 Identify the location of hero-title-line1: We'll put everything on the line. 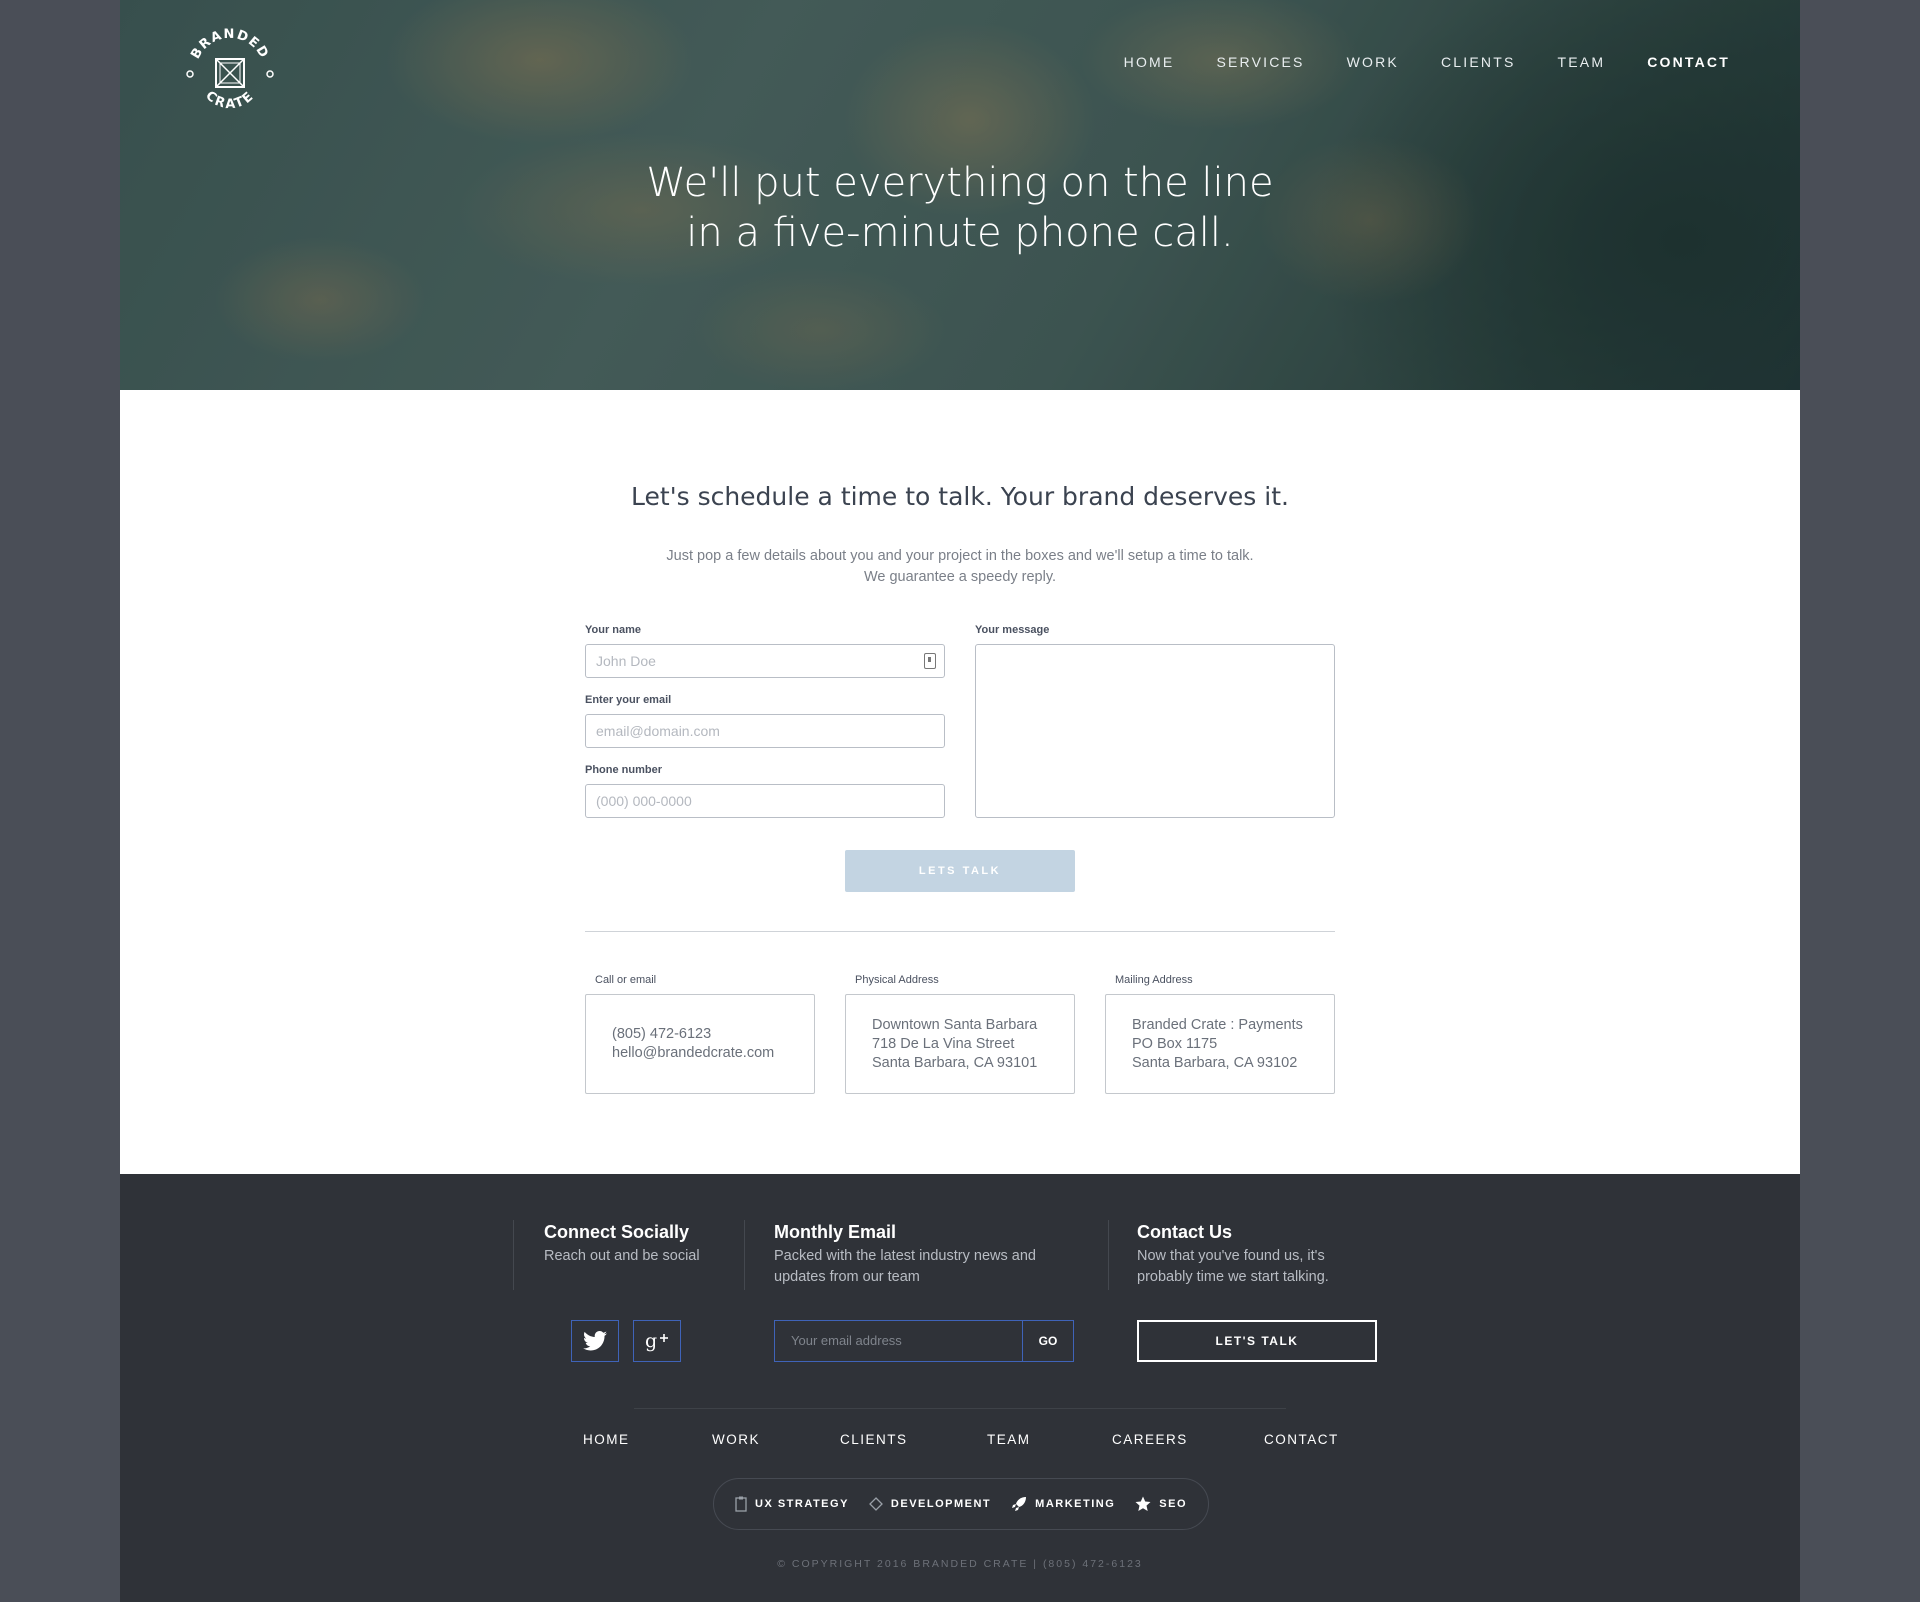
(960, 183).